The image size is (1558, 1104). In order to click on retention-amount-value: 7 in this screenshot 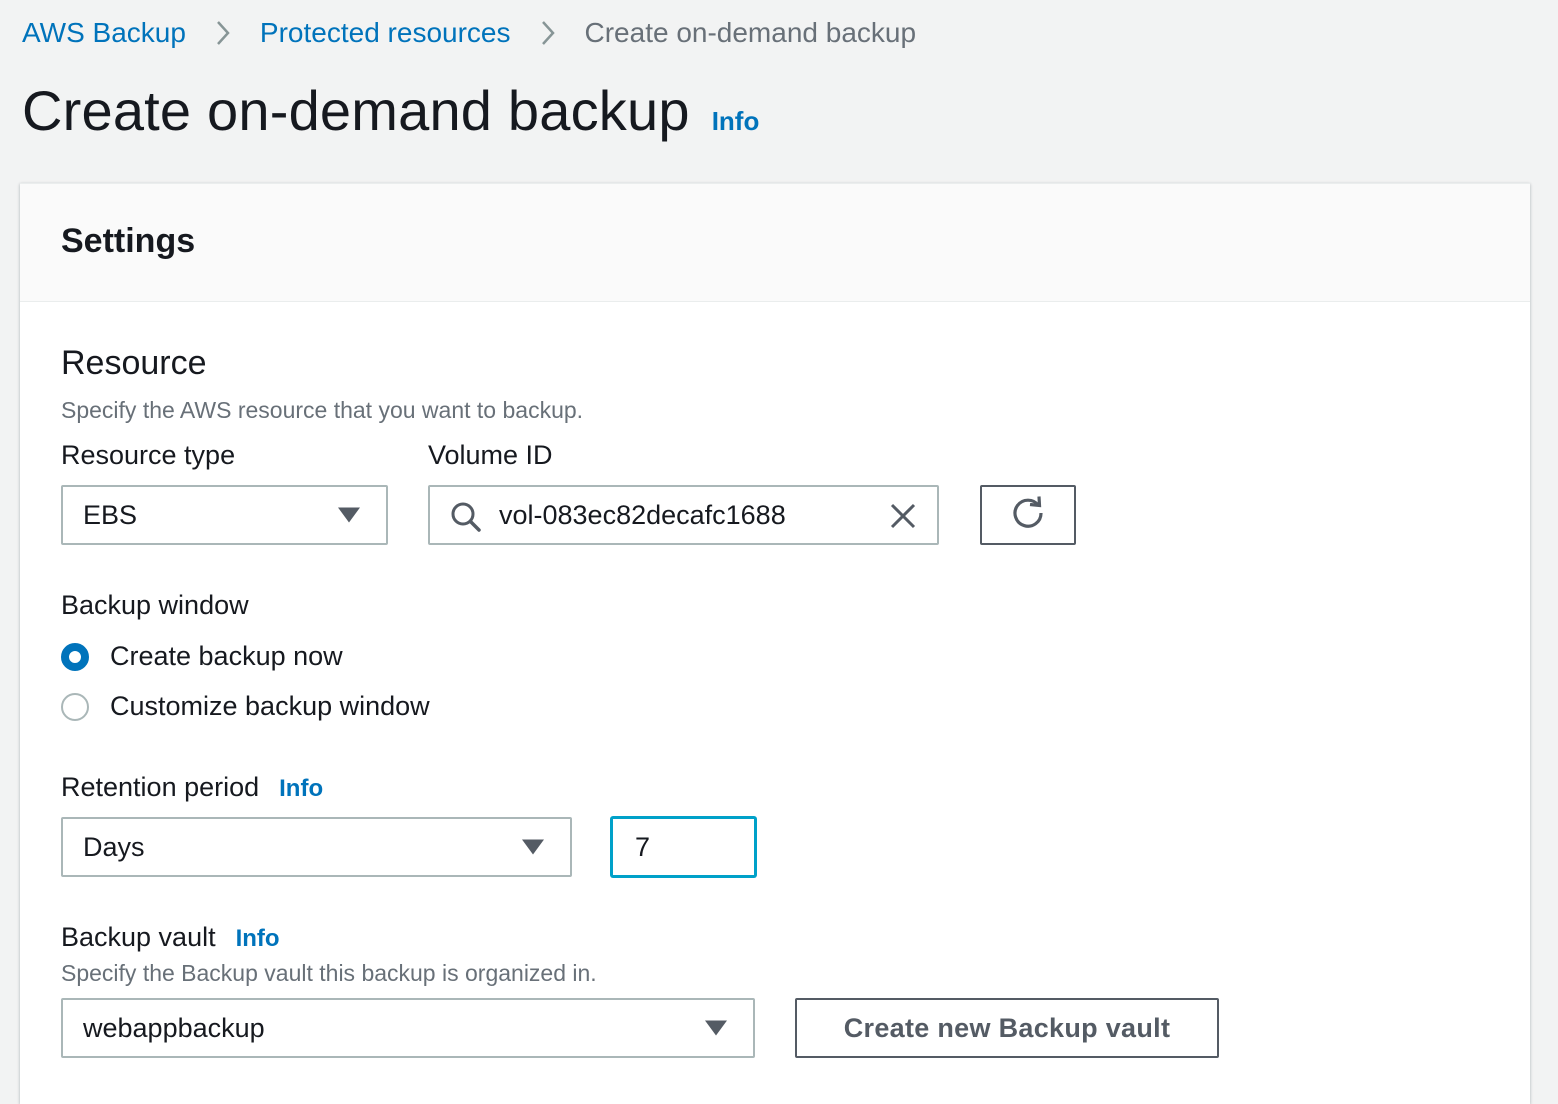, I will do `click(643, 846)`.